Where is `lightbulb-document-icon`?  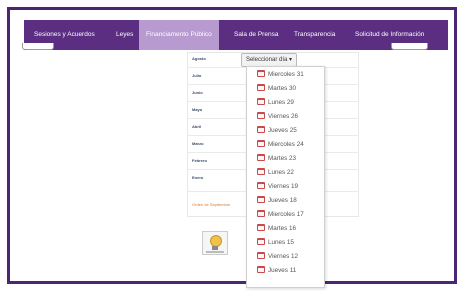 lightbulb-document-icon is located at coordinates (215, 243).